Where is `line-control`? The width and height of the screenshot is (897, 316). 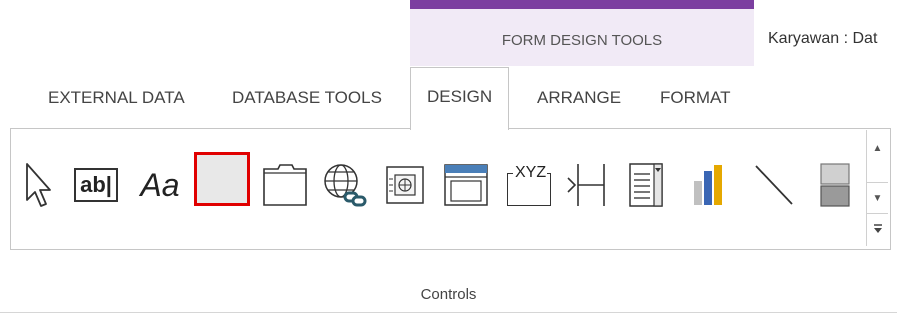 line-control is located at coordinates (774, 185).